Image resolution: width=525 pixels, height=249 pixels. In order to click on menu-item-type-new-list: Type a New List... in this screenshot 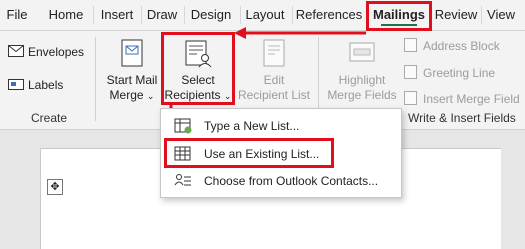, I will do `click(281, 126)`.